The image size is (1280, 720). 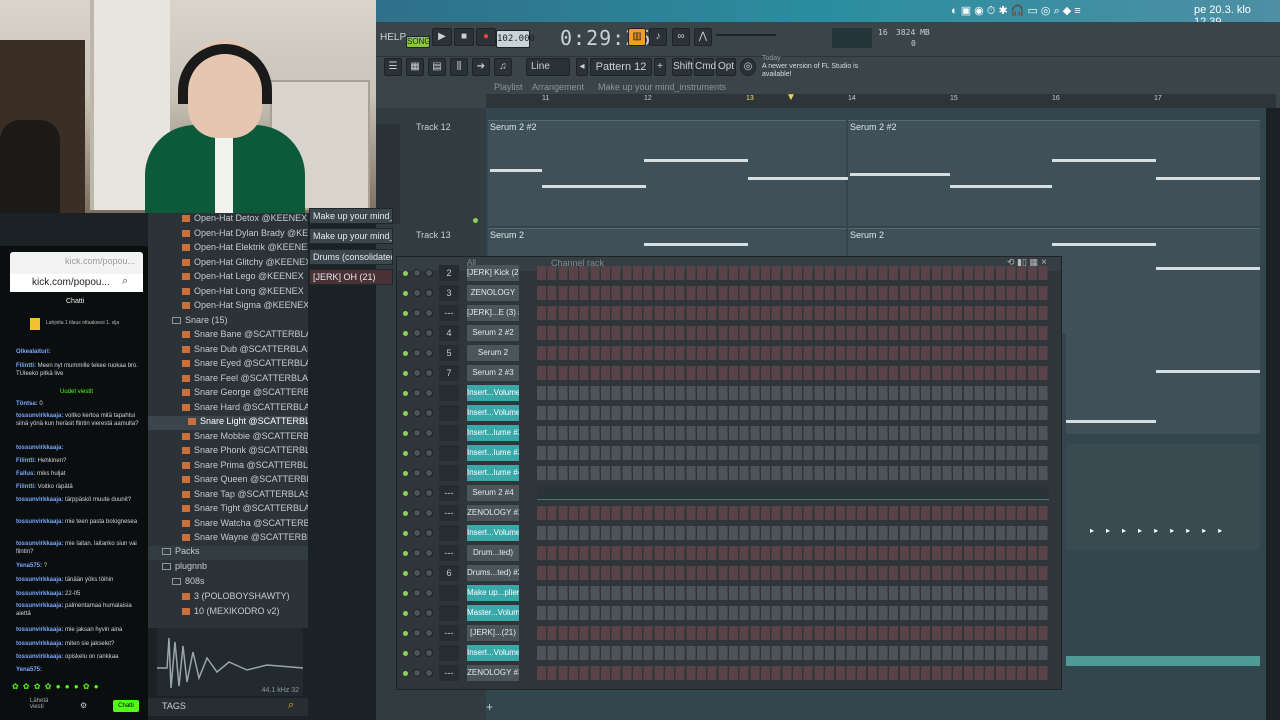 What do you see at coordinates (76, 687) in the screenshot?
I see `emote-bar: ✿ ✿ ✿ ✿ ● ● ● ✿ ●` at bounding box center [76, 687].